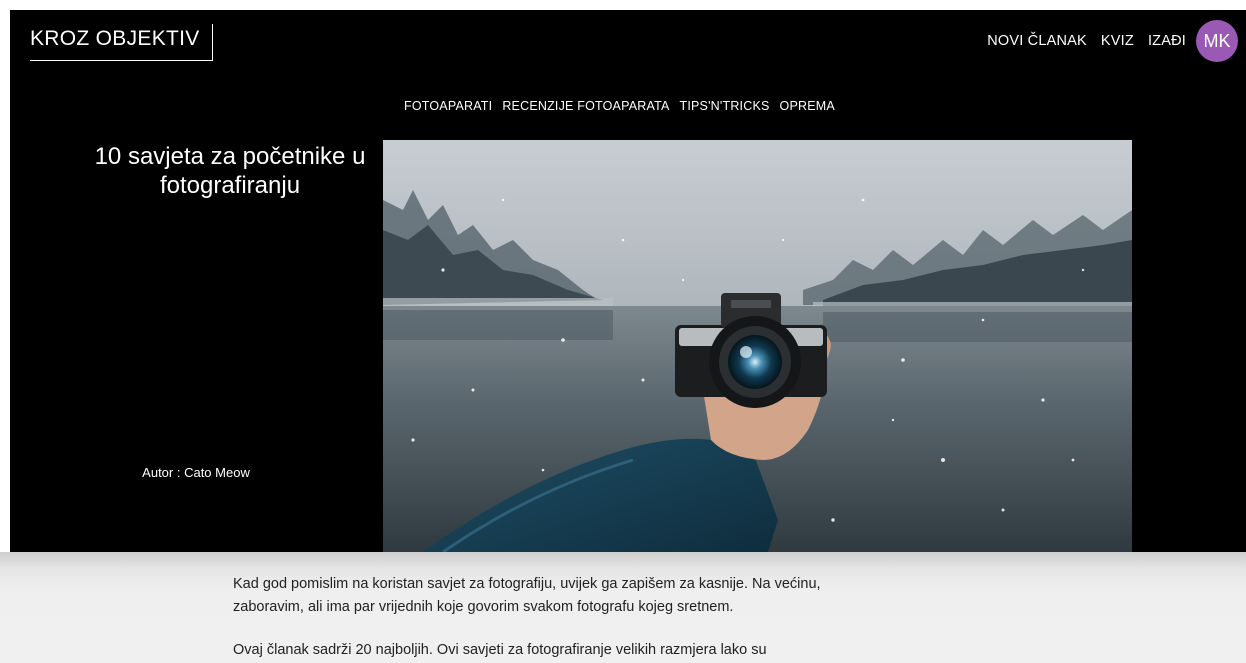  Describe the element at coordinates (1117, 41) in the screenshot. I see `nav-quiz: KVIZ` at that location.